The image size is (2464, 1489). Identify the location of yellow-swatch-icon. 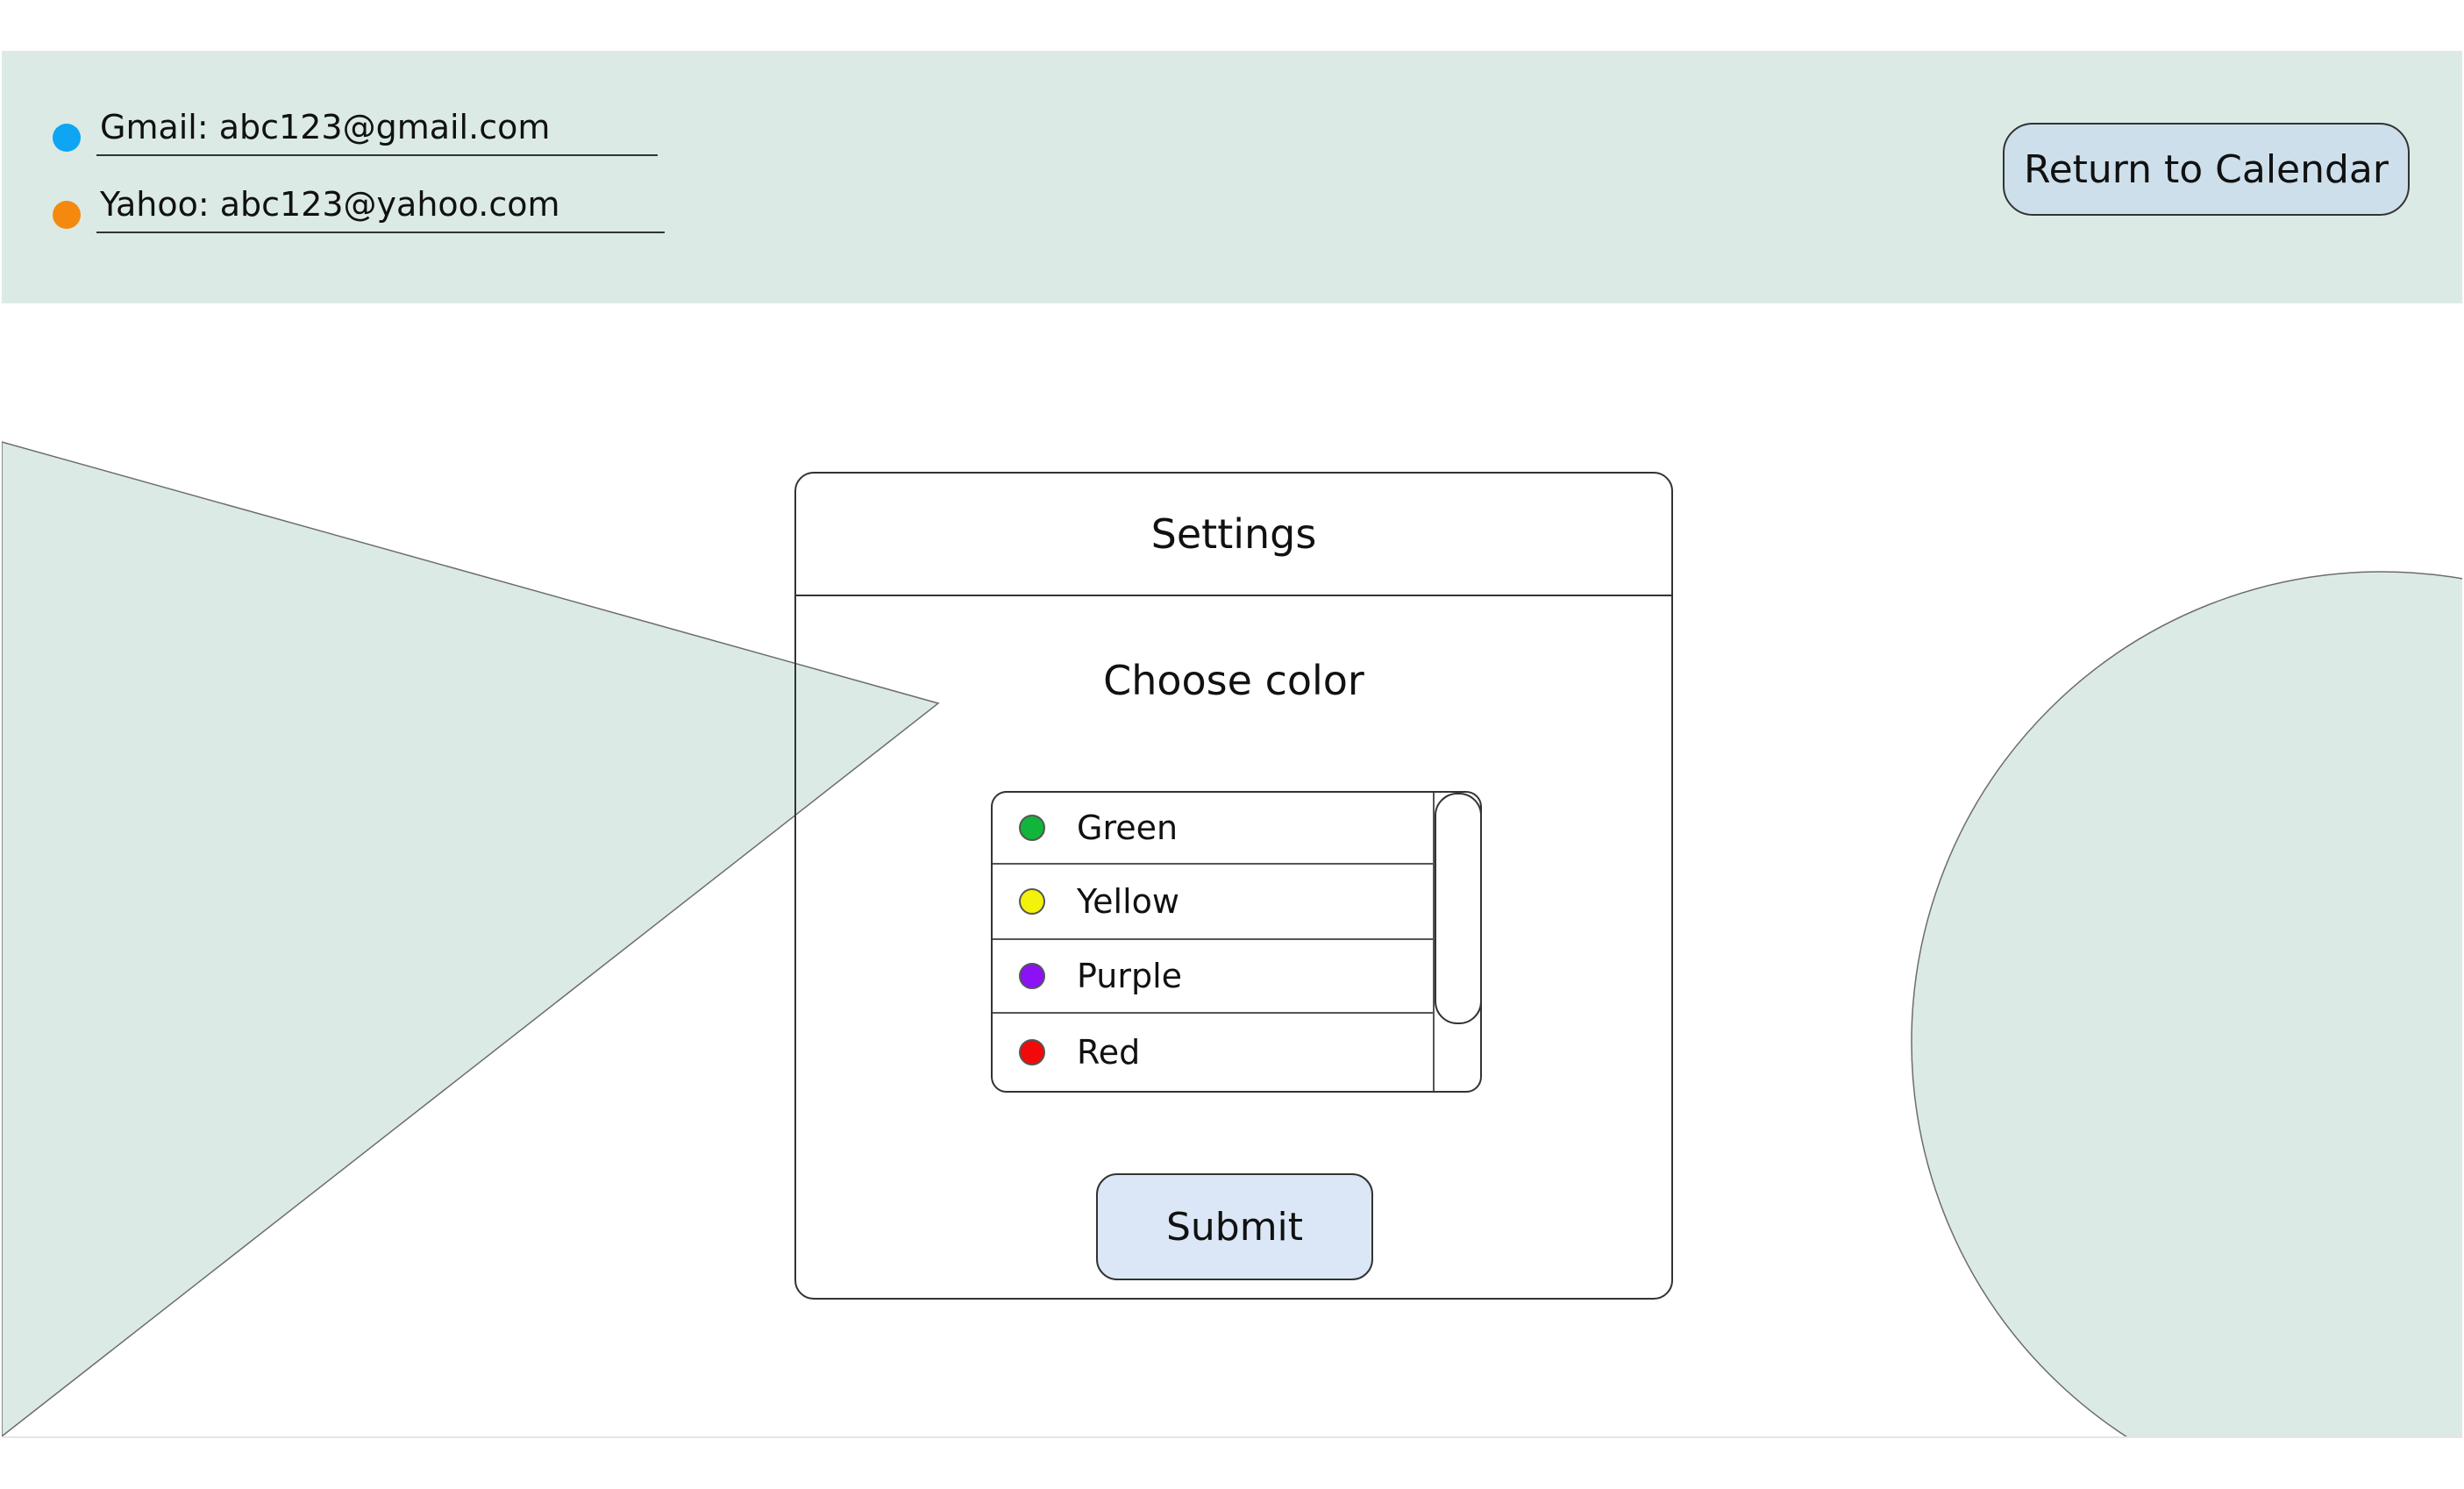
(1032, 901).